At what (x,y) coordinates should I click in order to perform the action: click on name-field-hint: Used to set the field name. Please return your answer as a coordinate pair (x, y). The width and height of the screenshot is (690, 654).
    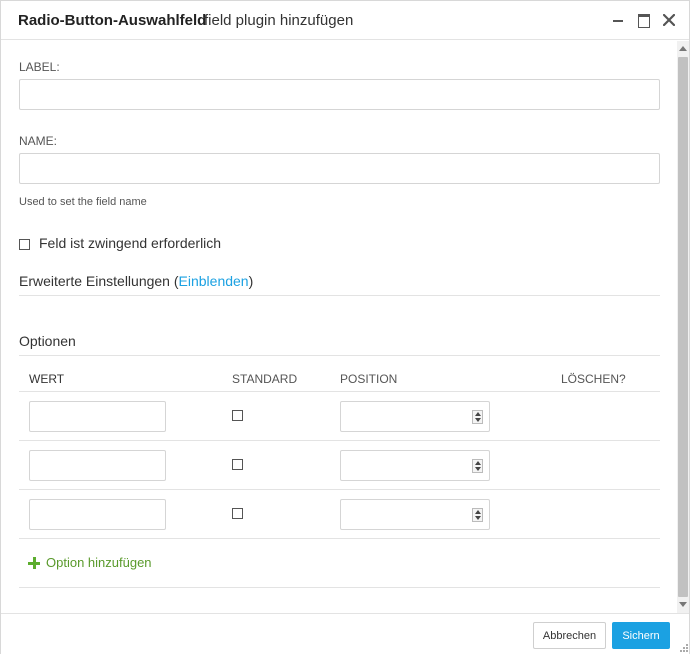
    Looking at the image, I should click on (83, 202).